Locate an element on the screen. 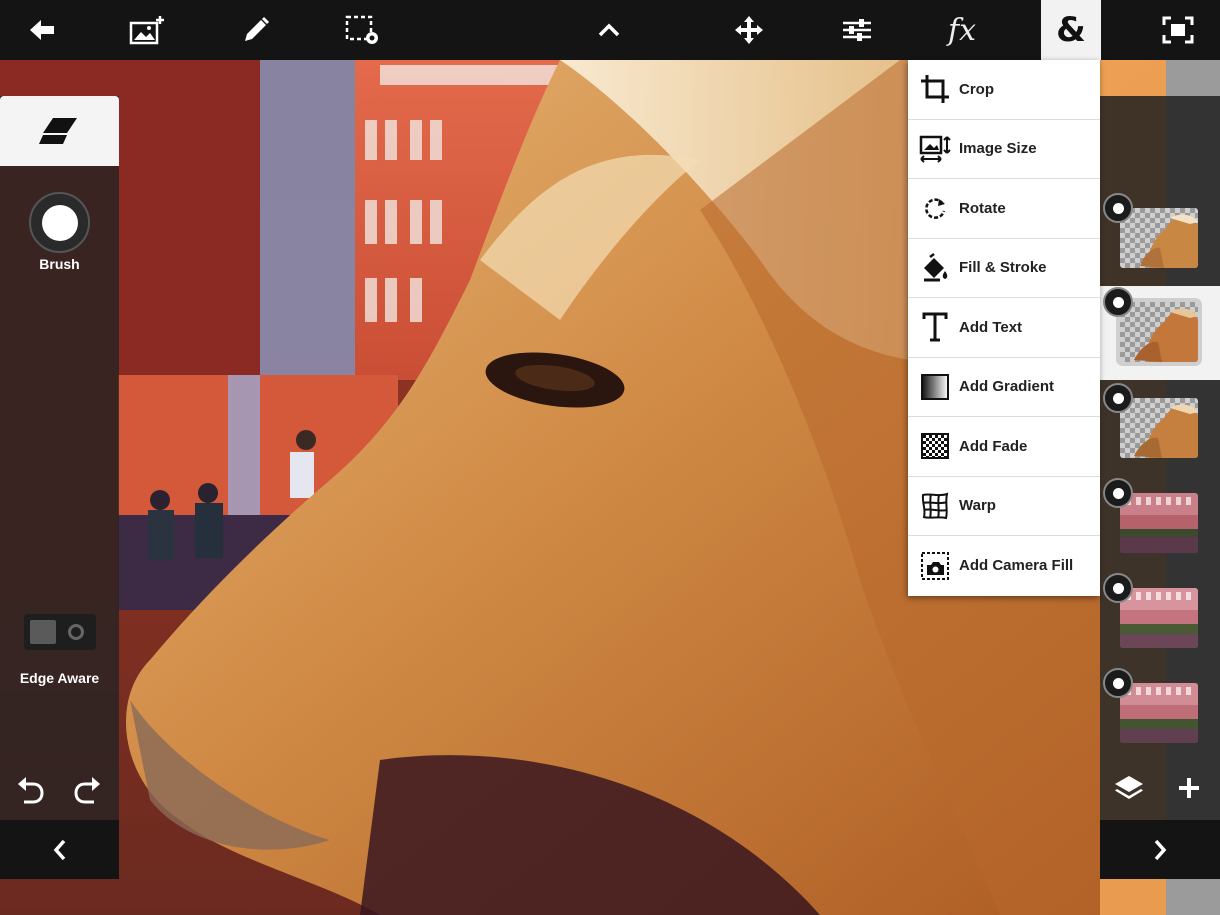  plus-icon is located at coordinates (1189, 788).